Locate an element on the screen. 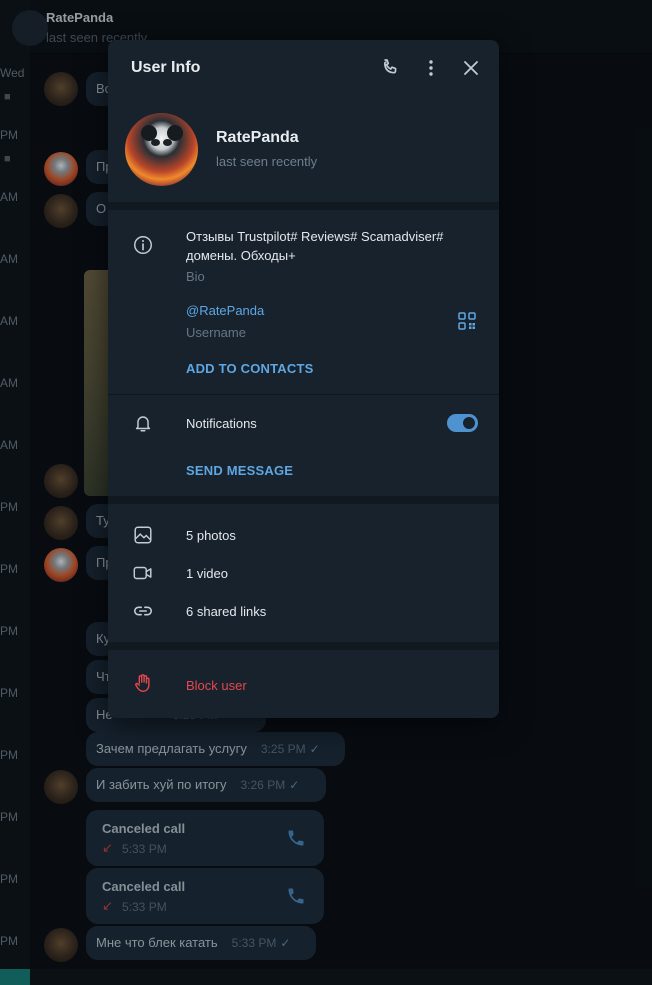  links-row: 6 shared links is located at coordinates (303, 611).